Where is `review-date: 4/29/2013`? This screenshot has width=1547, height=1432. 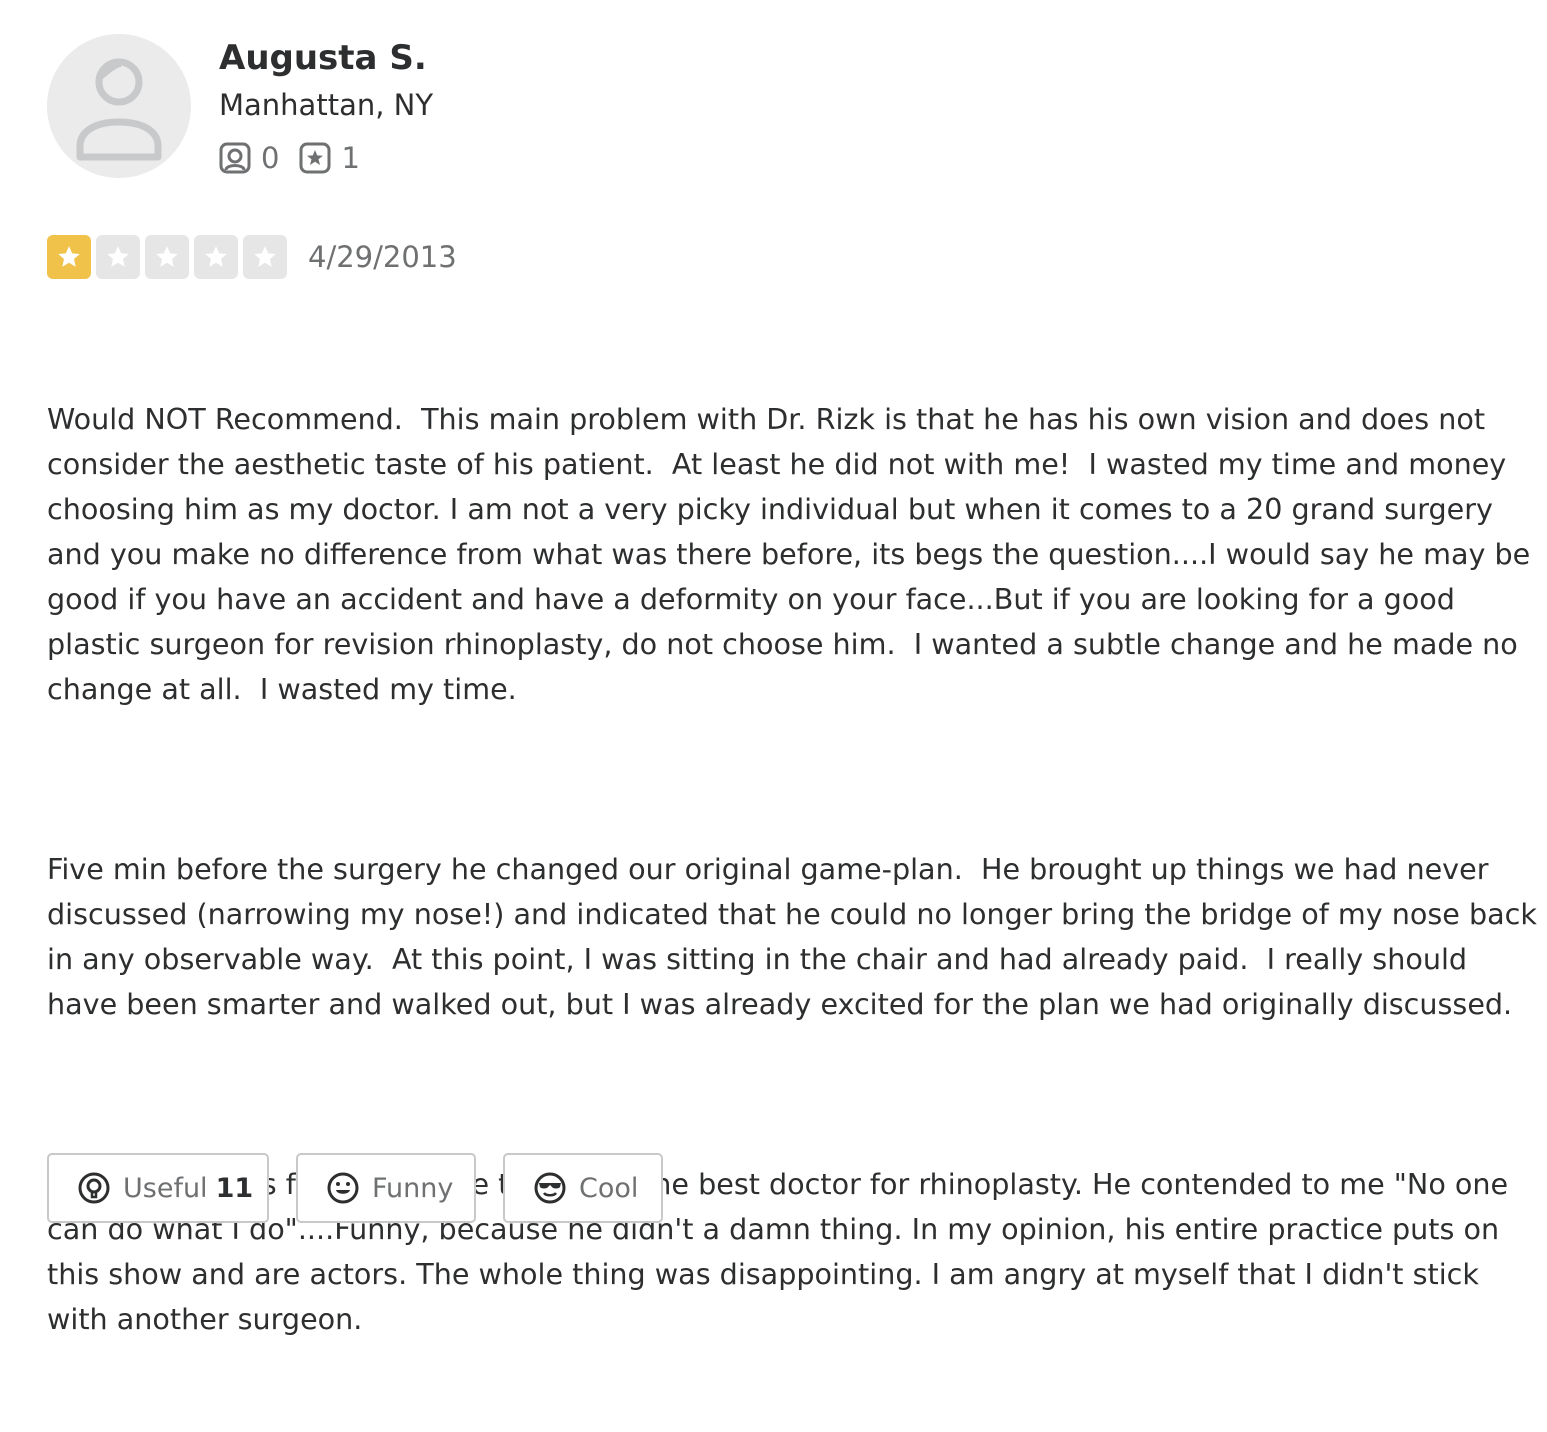
review-date: 4/29/2013 is located at coordinates (382, 257).